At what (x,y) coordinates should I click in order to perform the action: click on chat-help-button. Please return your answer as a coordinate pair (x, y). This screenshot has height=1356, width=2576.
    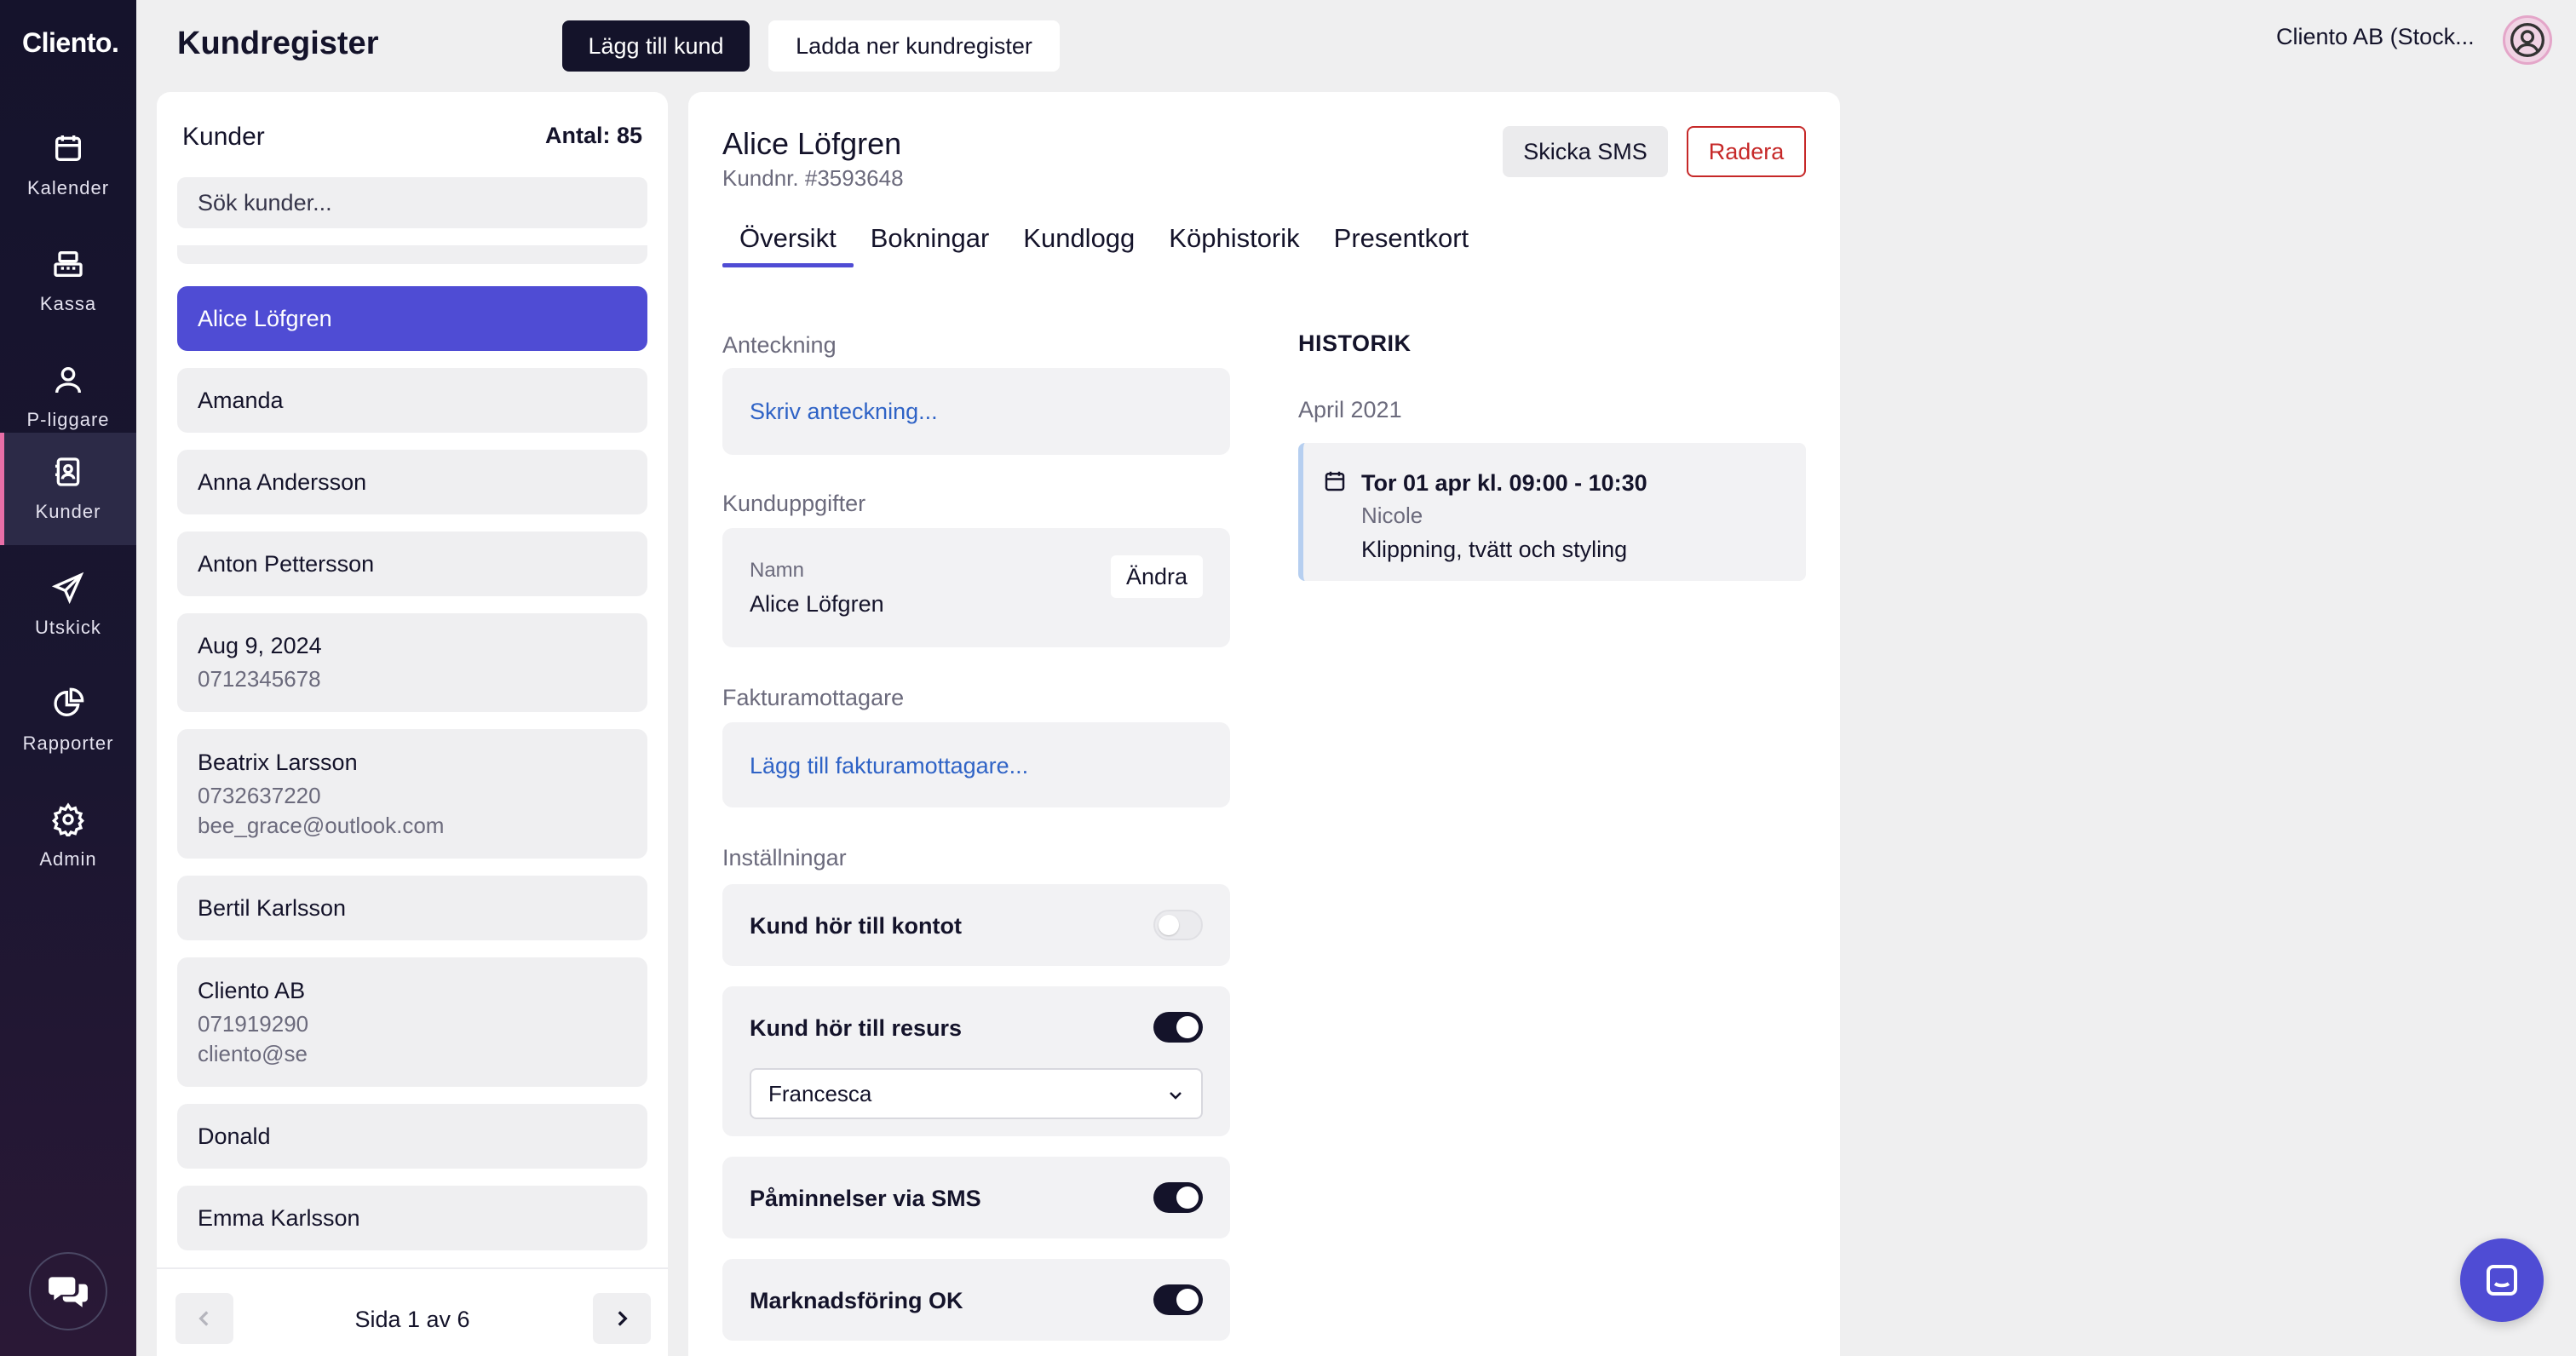
    Looking at the image, I should click on (68, 1291).